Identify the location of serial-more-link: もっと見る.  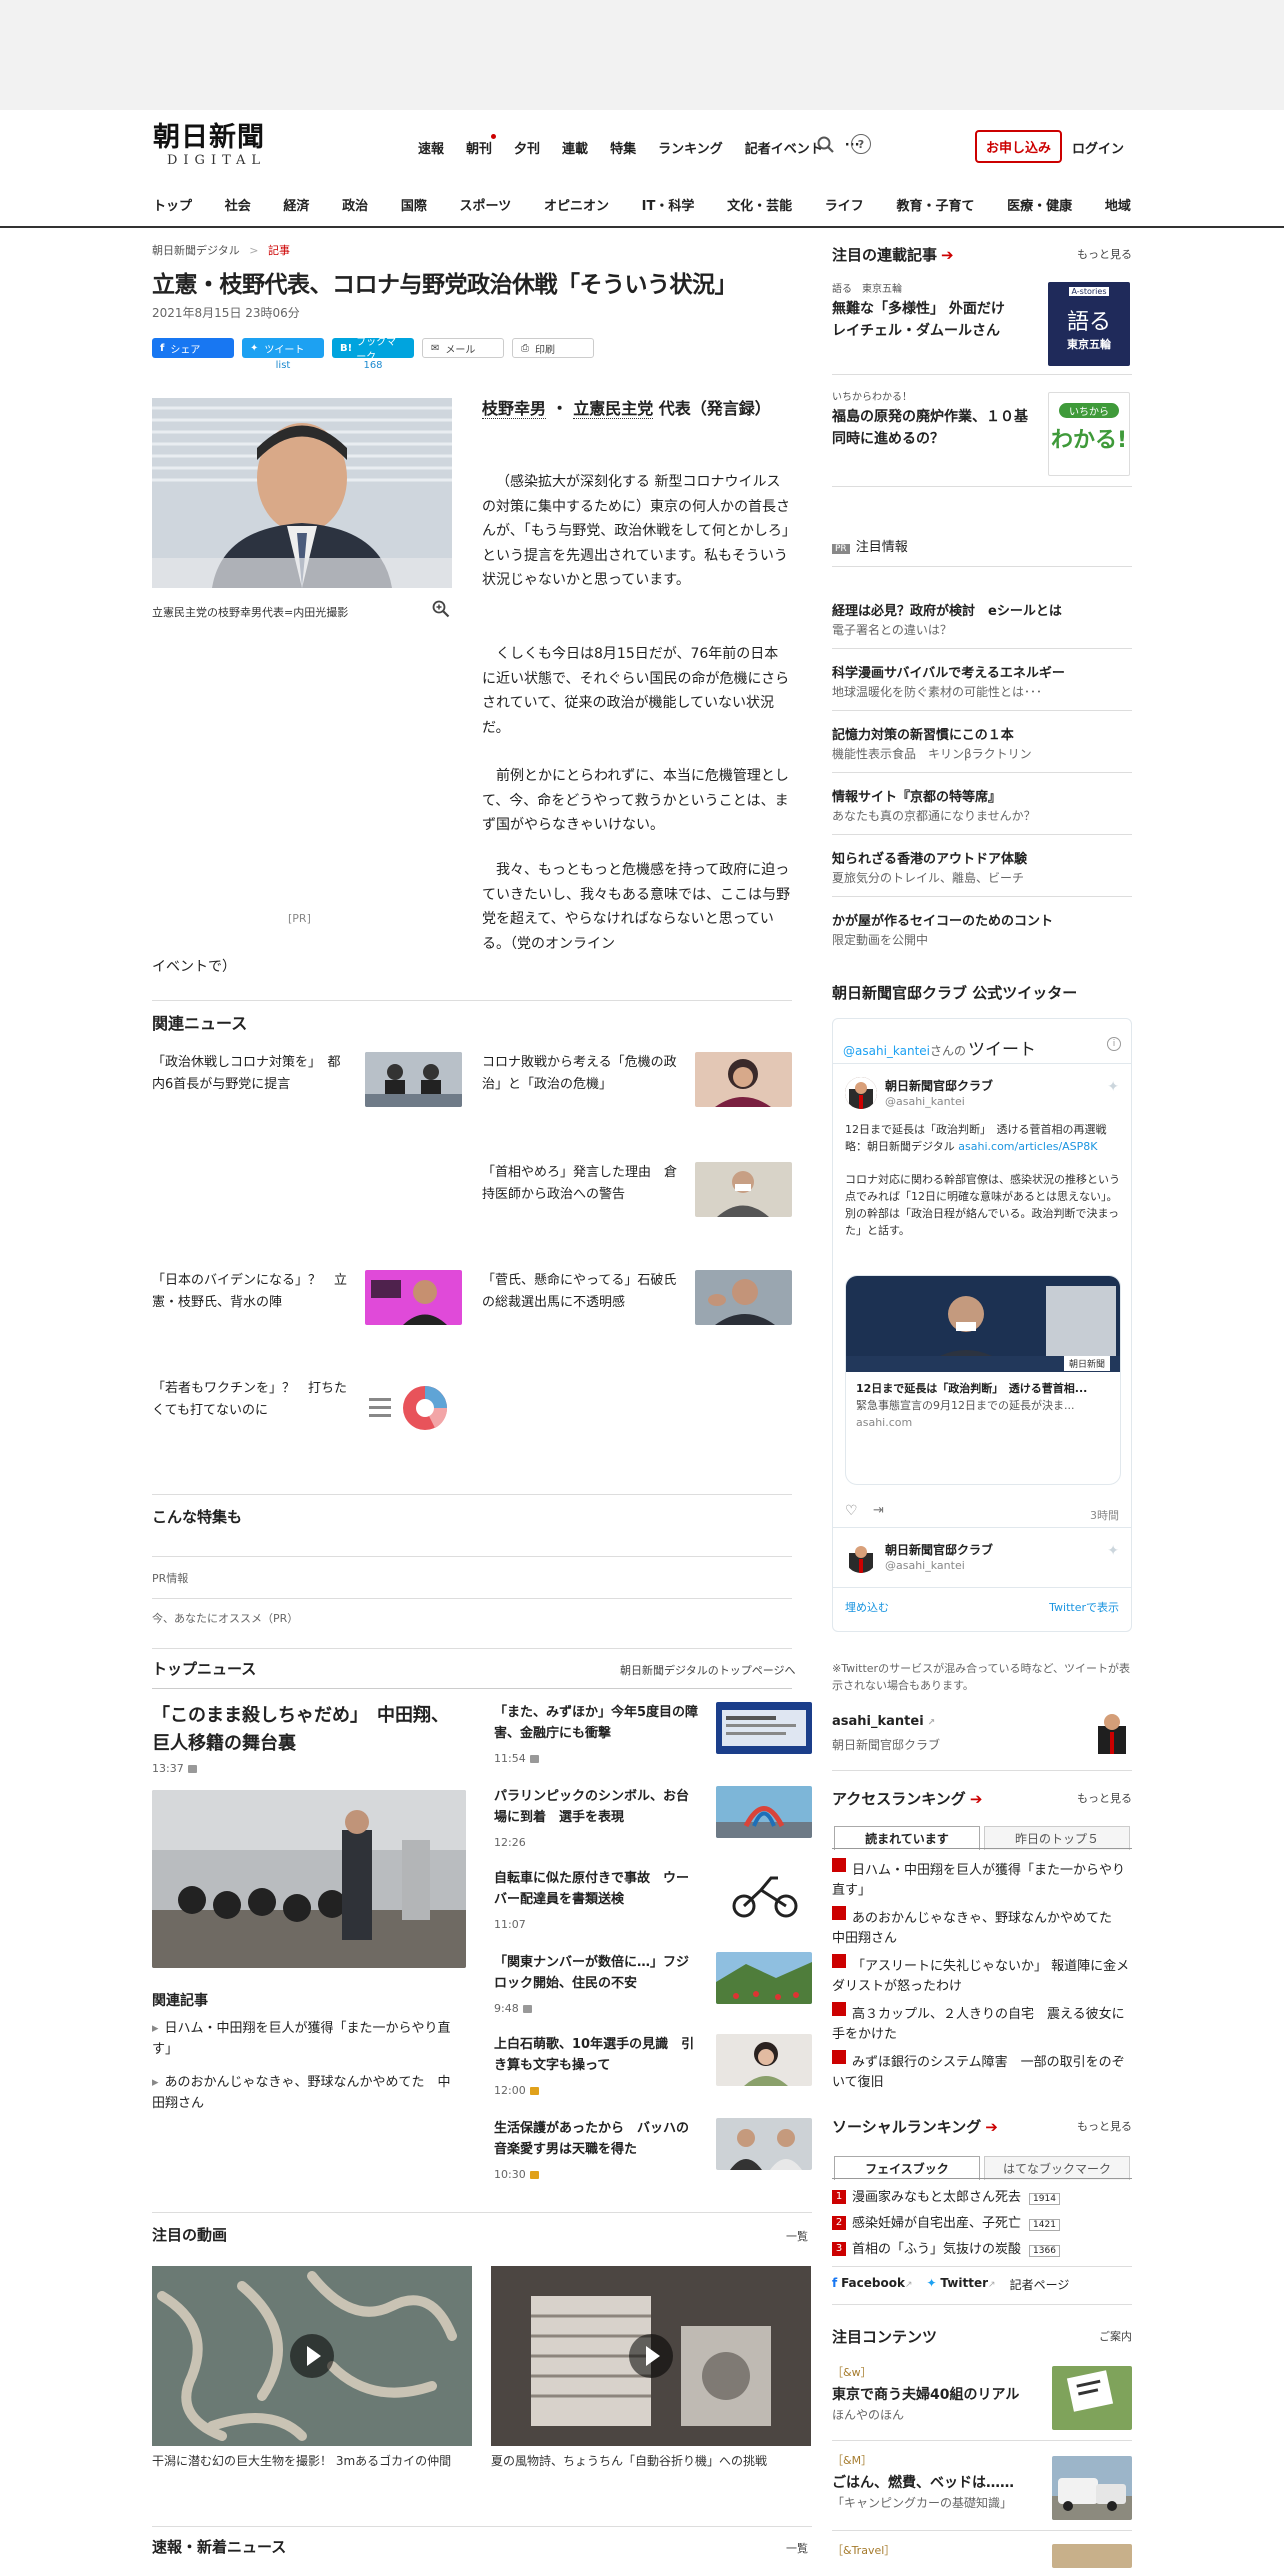
(1104, 254).